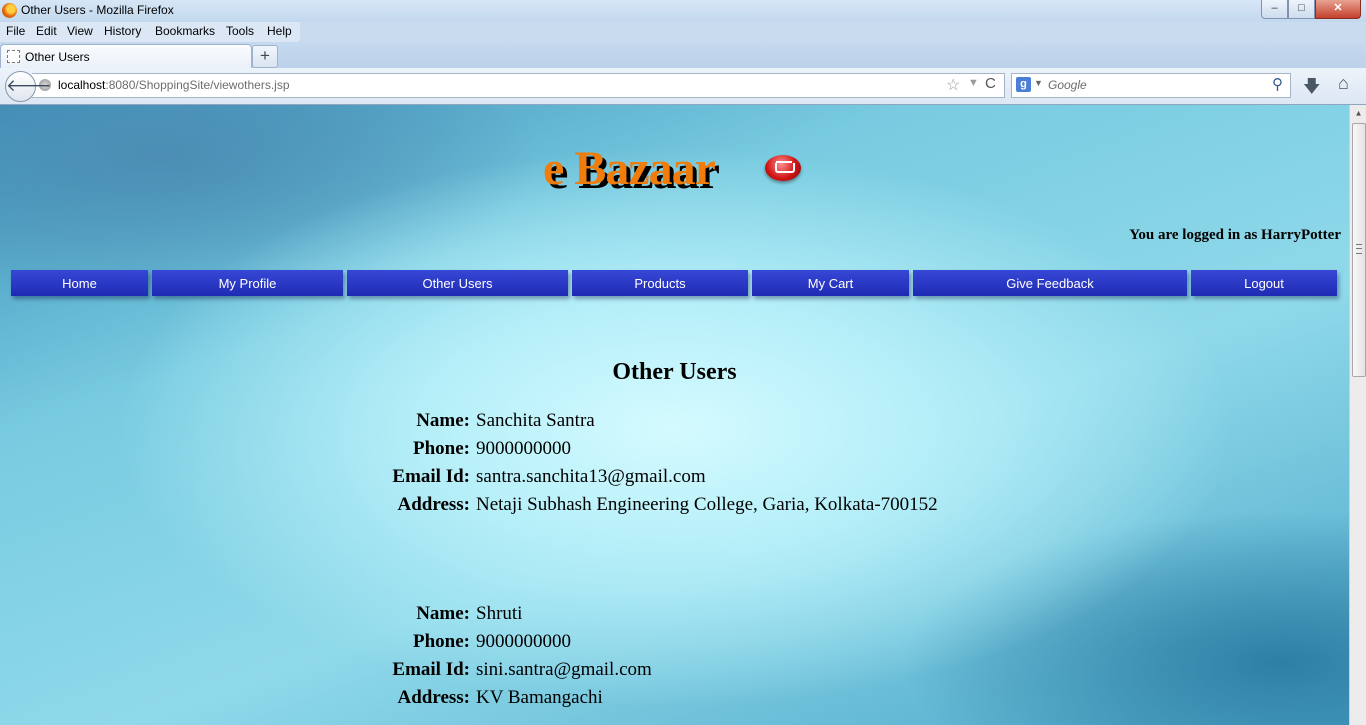  Describe the element at coordinates (683, 55) in the screenshot. I see `tab-strip: Other Users +` at that location.